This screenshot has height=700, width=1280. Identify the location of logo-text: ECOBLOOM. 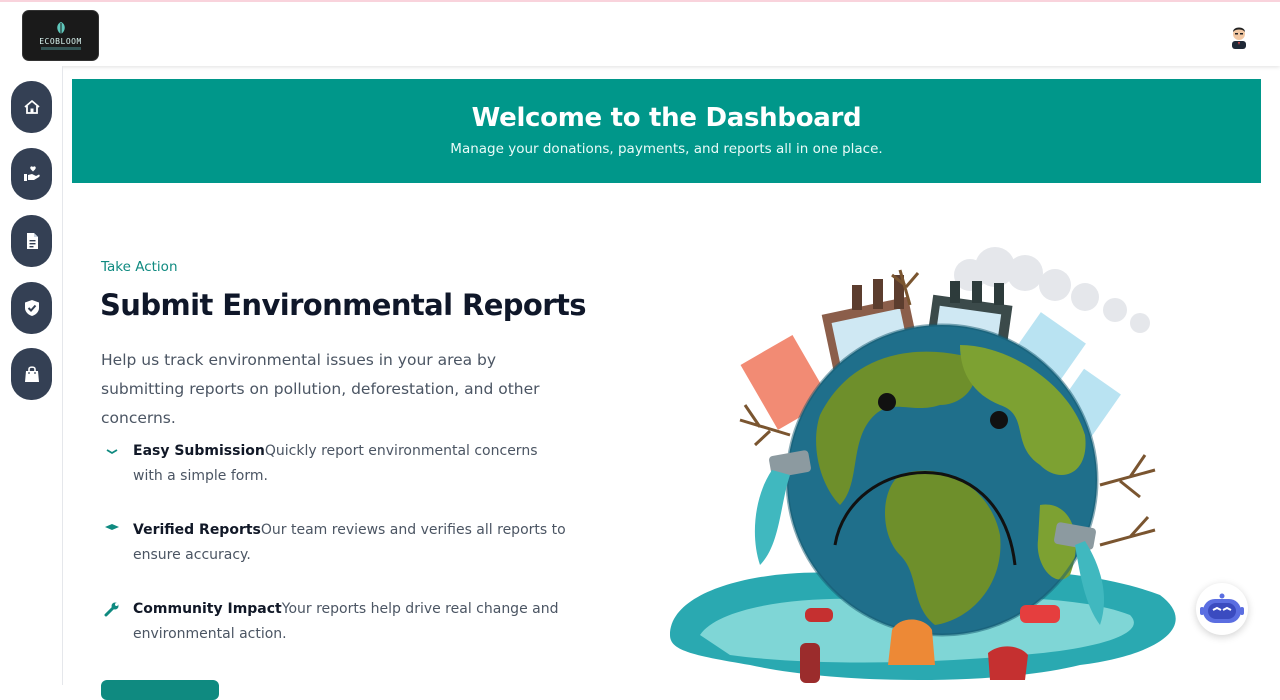
(60, 41).